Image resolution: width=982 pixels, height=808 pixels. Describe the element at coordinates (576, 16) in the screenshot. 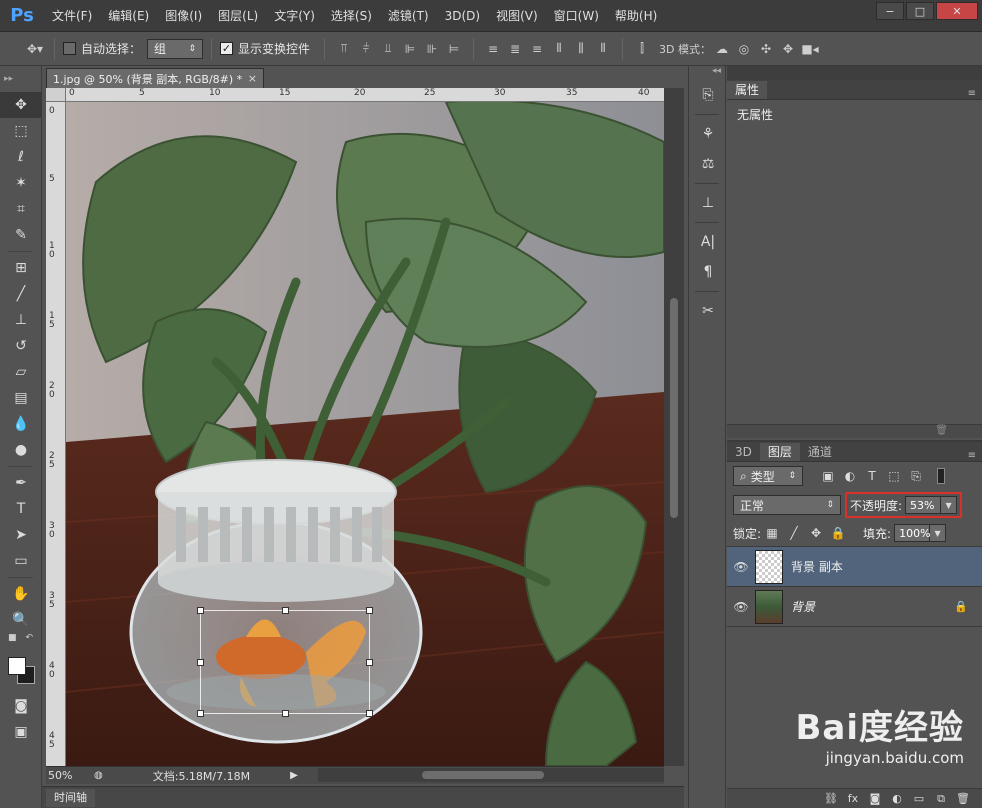

I see `menu-window: 窗口(W)` at that location.